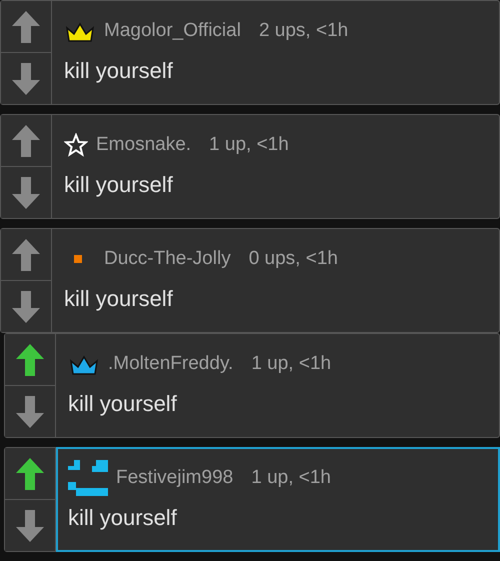  I want to click on username-link: Festivejim998, so click(175, 478).